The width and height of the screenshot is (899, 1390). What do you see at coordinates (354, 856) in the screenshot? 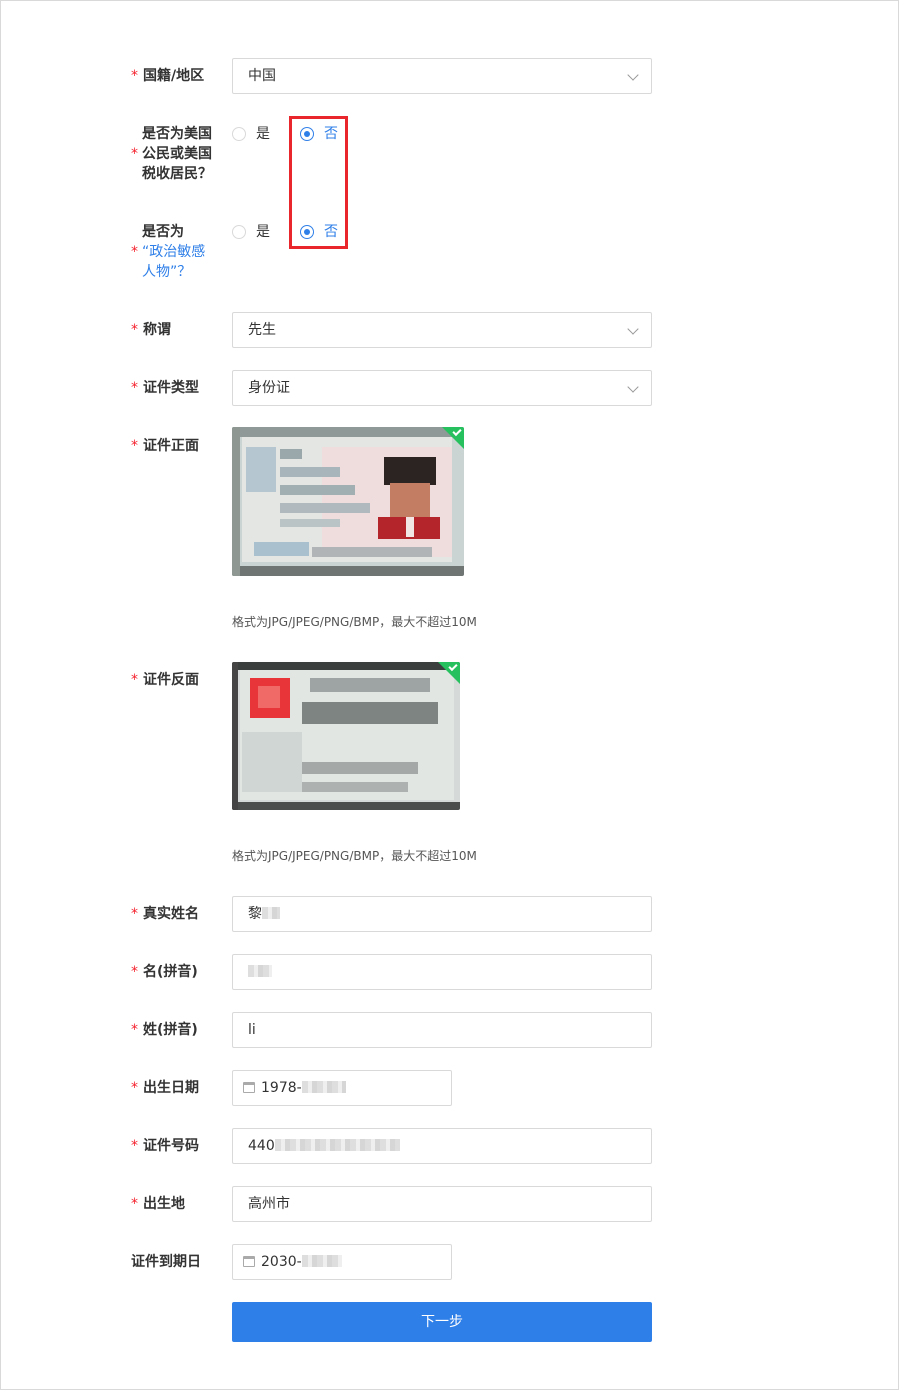
I see `id-back-hint: 格式为JPG/JPEG/PNG/BMP，最大不超过10M` at bounding box center [354, 856].